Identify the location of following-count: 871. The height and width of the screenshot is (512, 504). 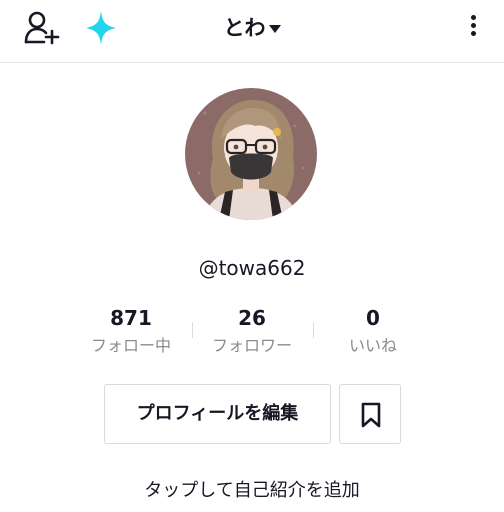
(131, 318).